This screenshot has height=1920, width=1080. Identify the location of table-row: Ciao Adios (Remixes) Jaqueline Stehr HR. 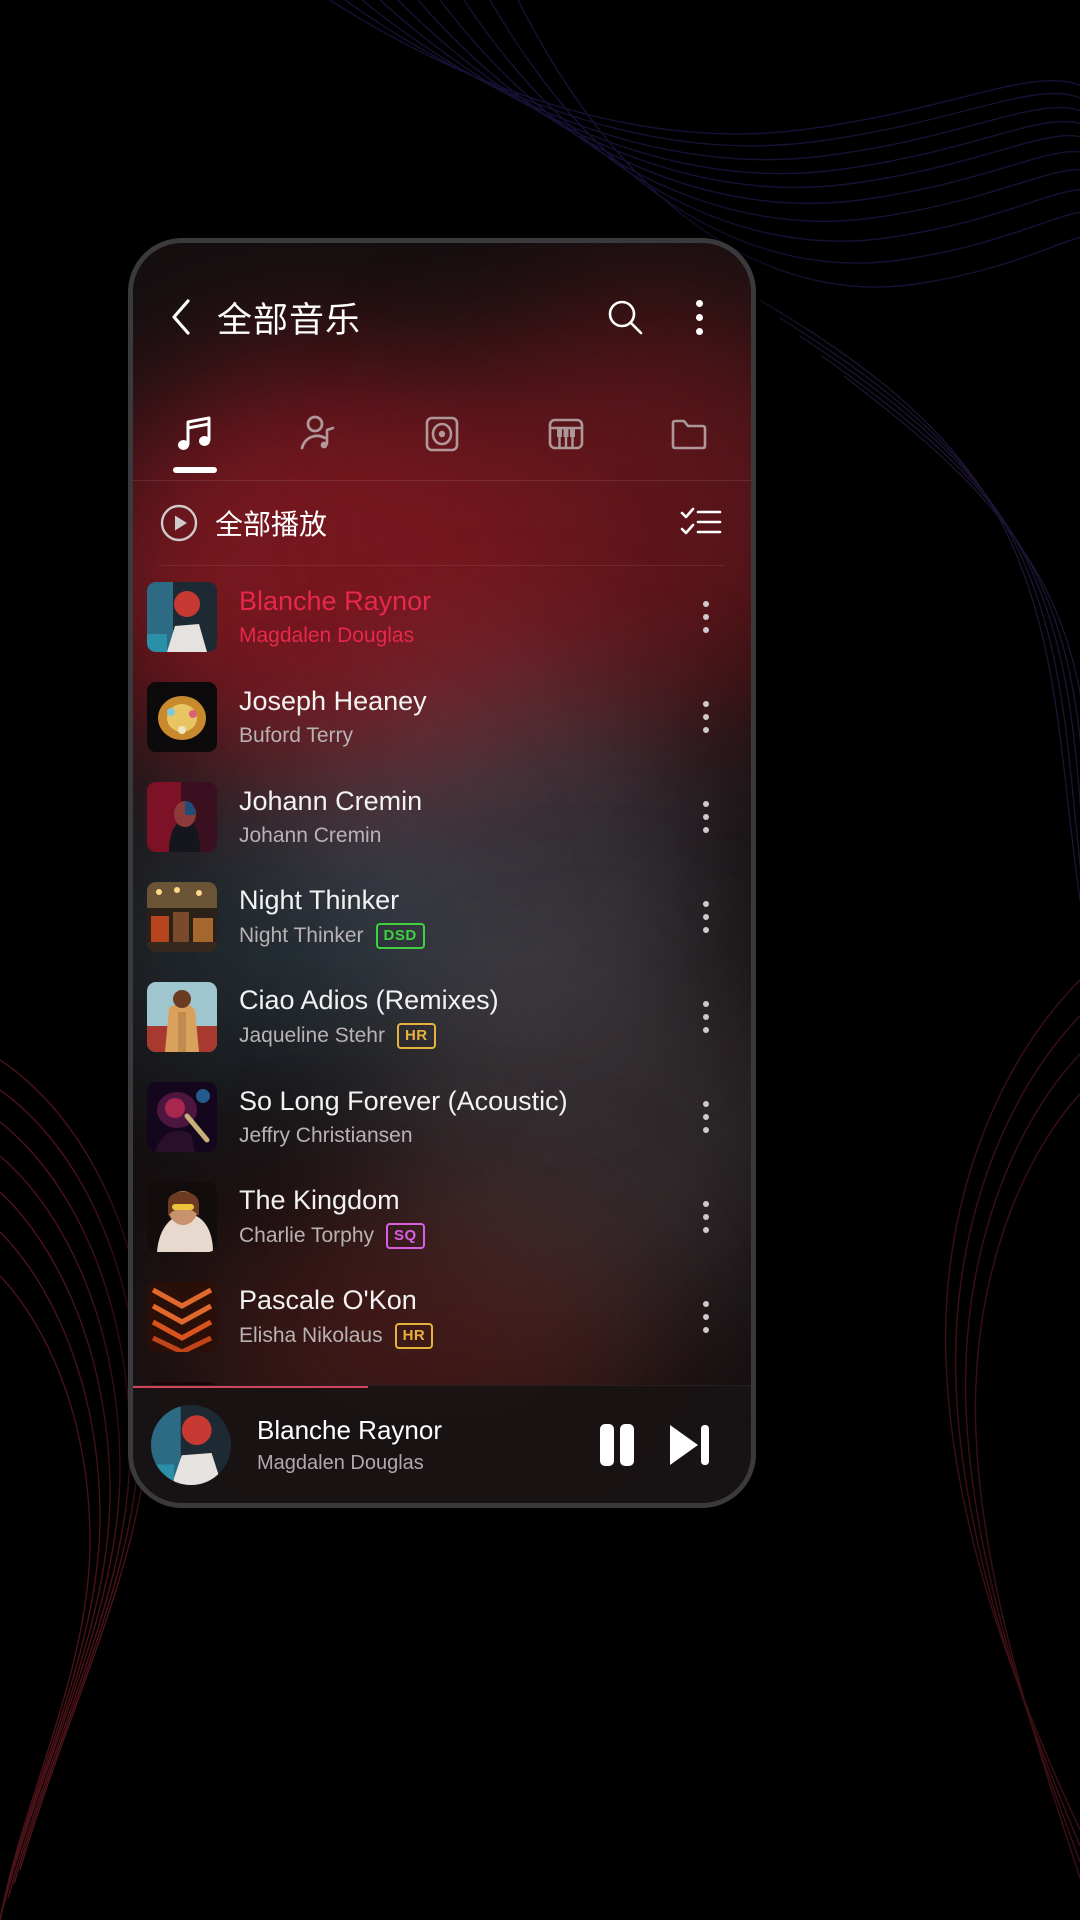
(442, 1017).